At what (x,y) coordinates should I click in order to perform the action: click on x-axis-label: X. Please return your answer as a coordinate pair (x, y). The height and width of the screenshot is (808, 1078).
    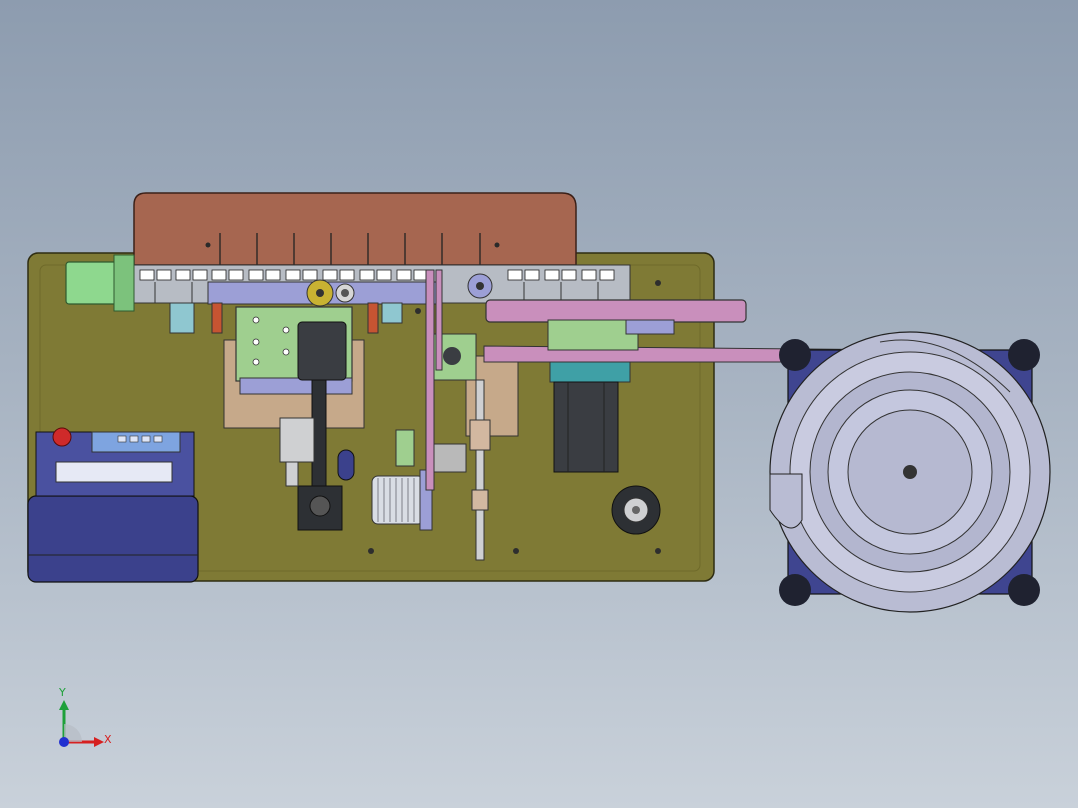
    Looking at the image, I should click on (108, 739).